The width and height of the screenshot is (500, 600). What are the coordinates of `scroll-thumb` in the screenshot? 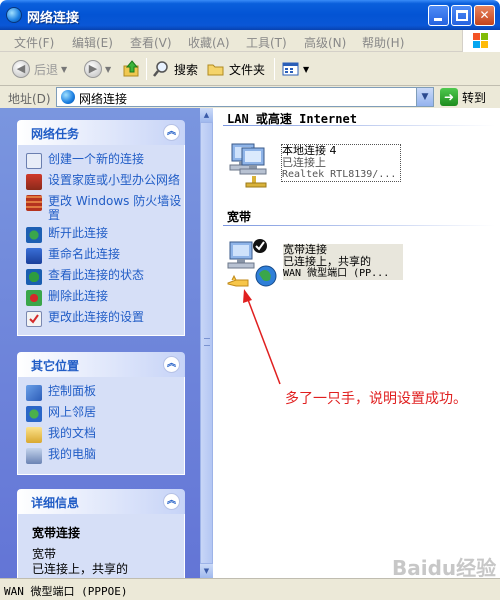 It's located at (206, 343).